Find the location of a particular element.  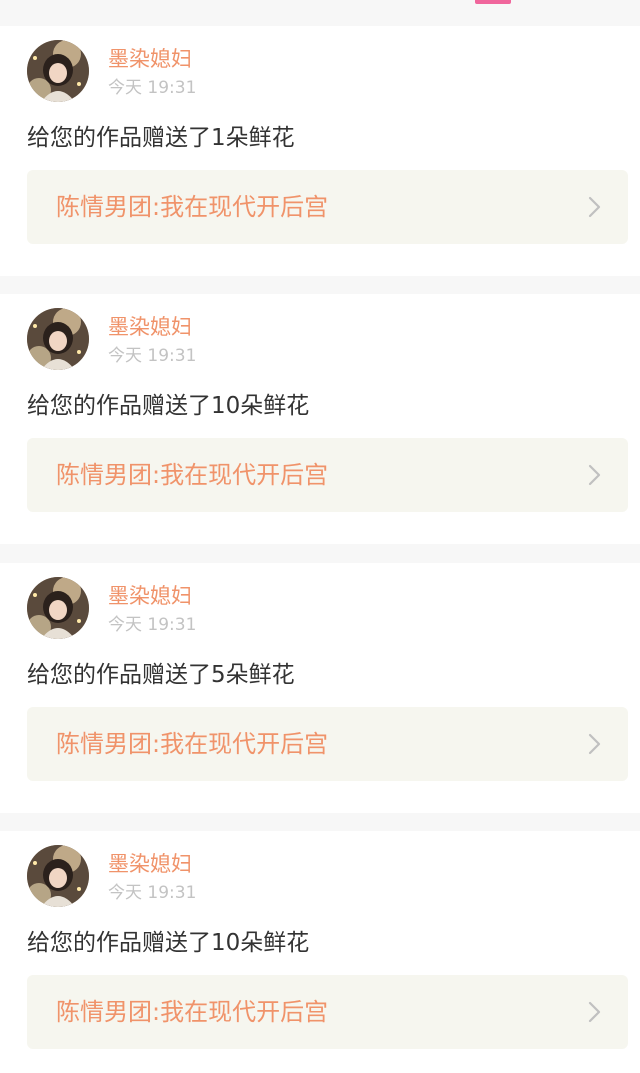

gift-message: 给您的作品赠送了1朵鲜花 is located at coordinates (161, 138).